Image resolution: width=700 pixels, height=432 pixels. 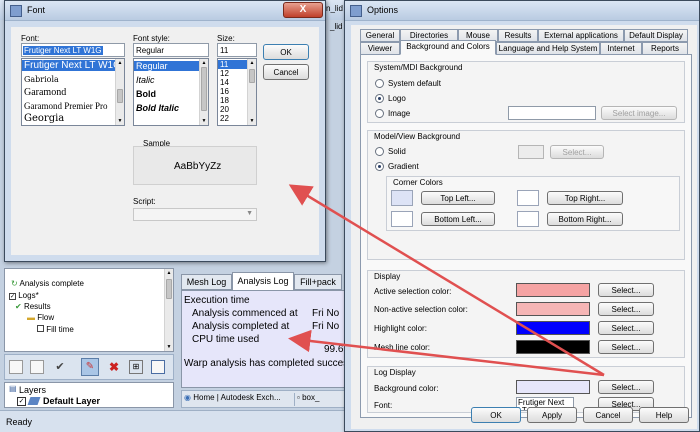 I want to click on style-list-scrollbar: ▲ ▼, so click(x=203, y=92).